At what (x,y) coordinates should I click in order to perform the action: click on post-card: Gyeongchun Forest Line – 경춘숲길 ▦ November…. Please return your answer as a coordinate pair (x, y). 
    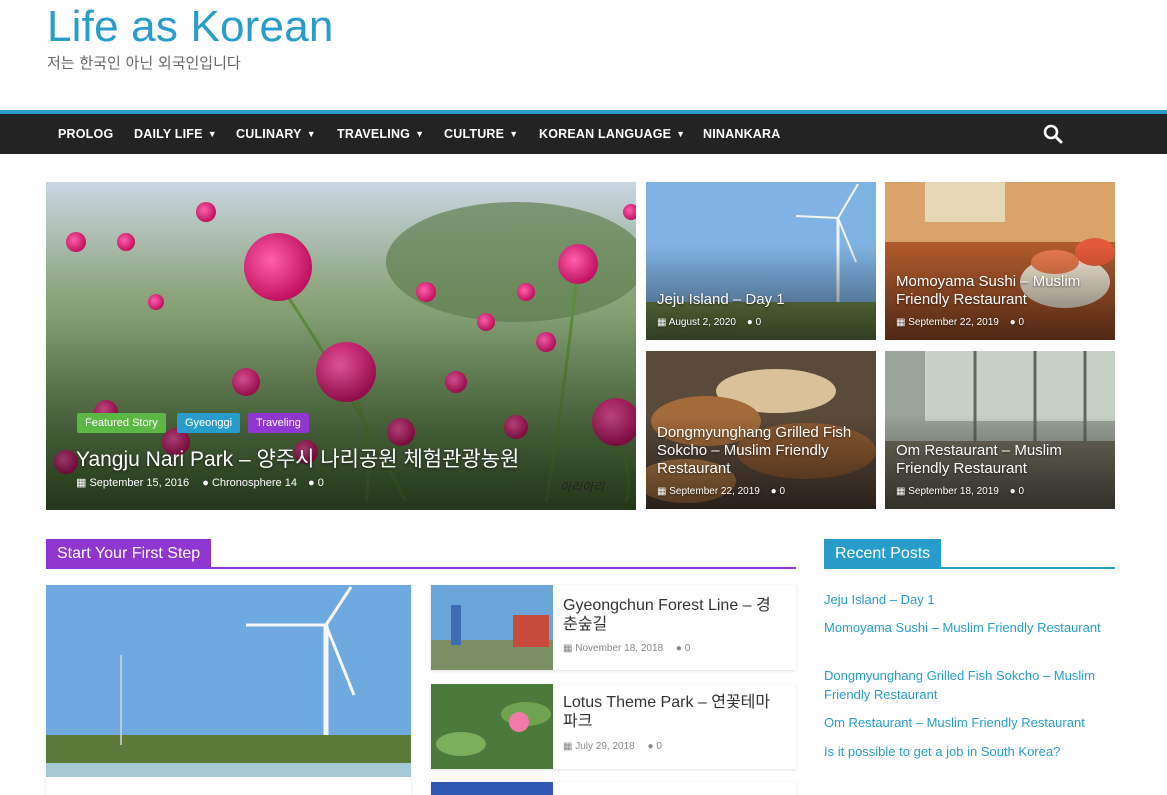
    Looking at the image, I should click on (613, 627).